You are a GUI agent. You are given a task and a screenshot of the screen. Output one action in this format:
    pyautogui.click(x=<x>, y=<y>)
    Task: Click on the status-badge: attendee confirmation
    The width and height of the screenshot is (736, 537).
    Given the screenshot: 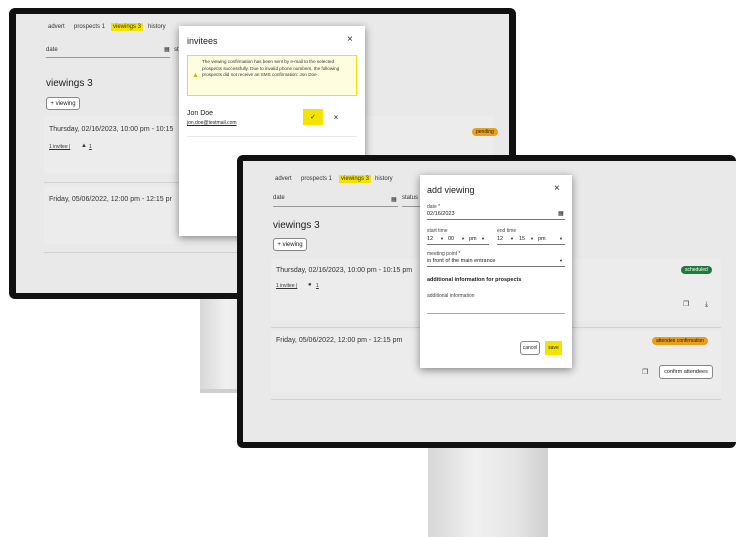 What is the action you would take?
    pyautogui.click(x=680, y=341)
    